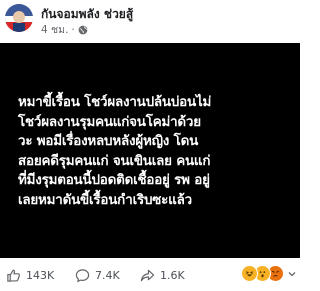  I want to click on share-count: 1.6K, so click(172, 275).